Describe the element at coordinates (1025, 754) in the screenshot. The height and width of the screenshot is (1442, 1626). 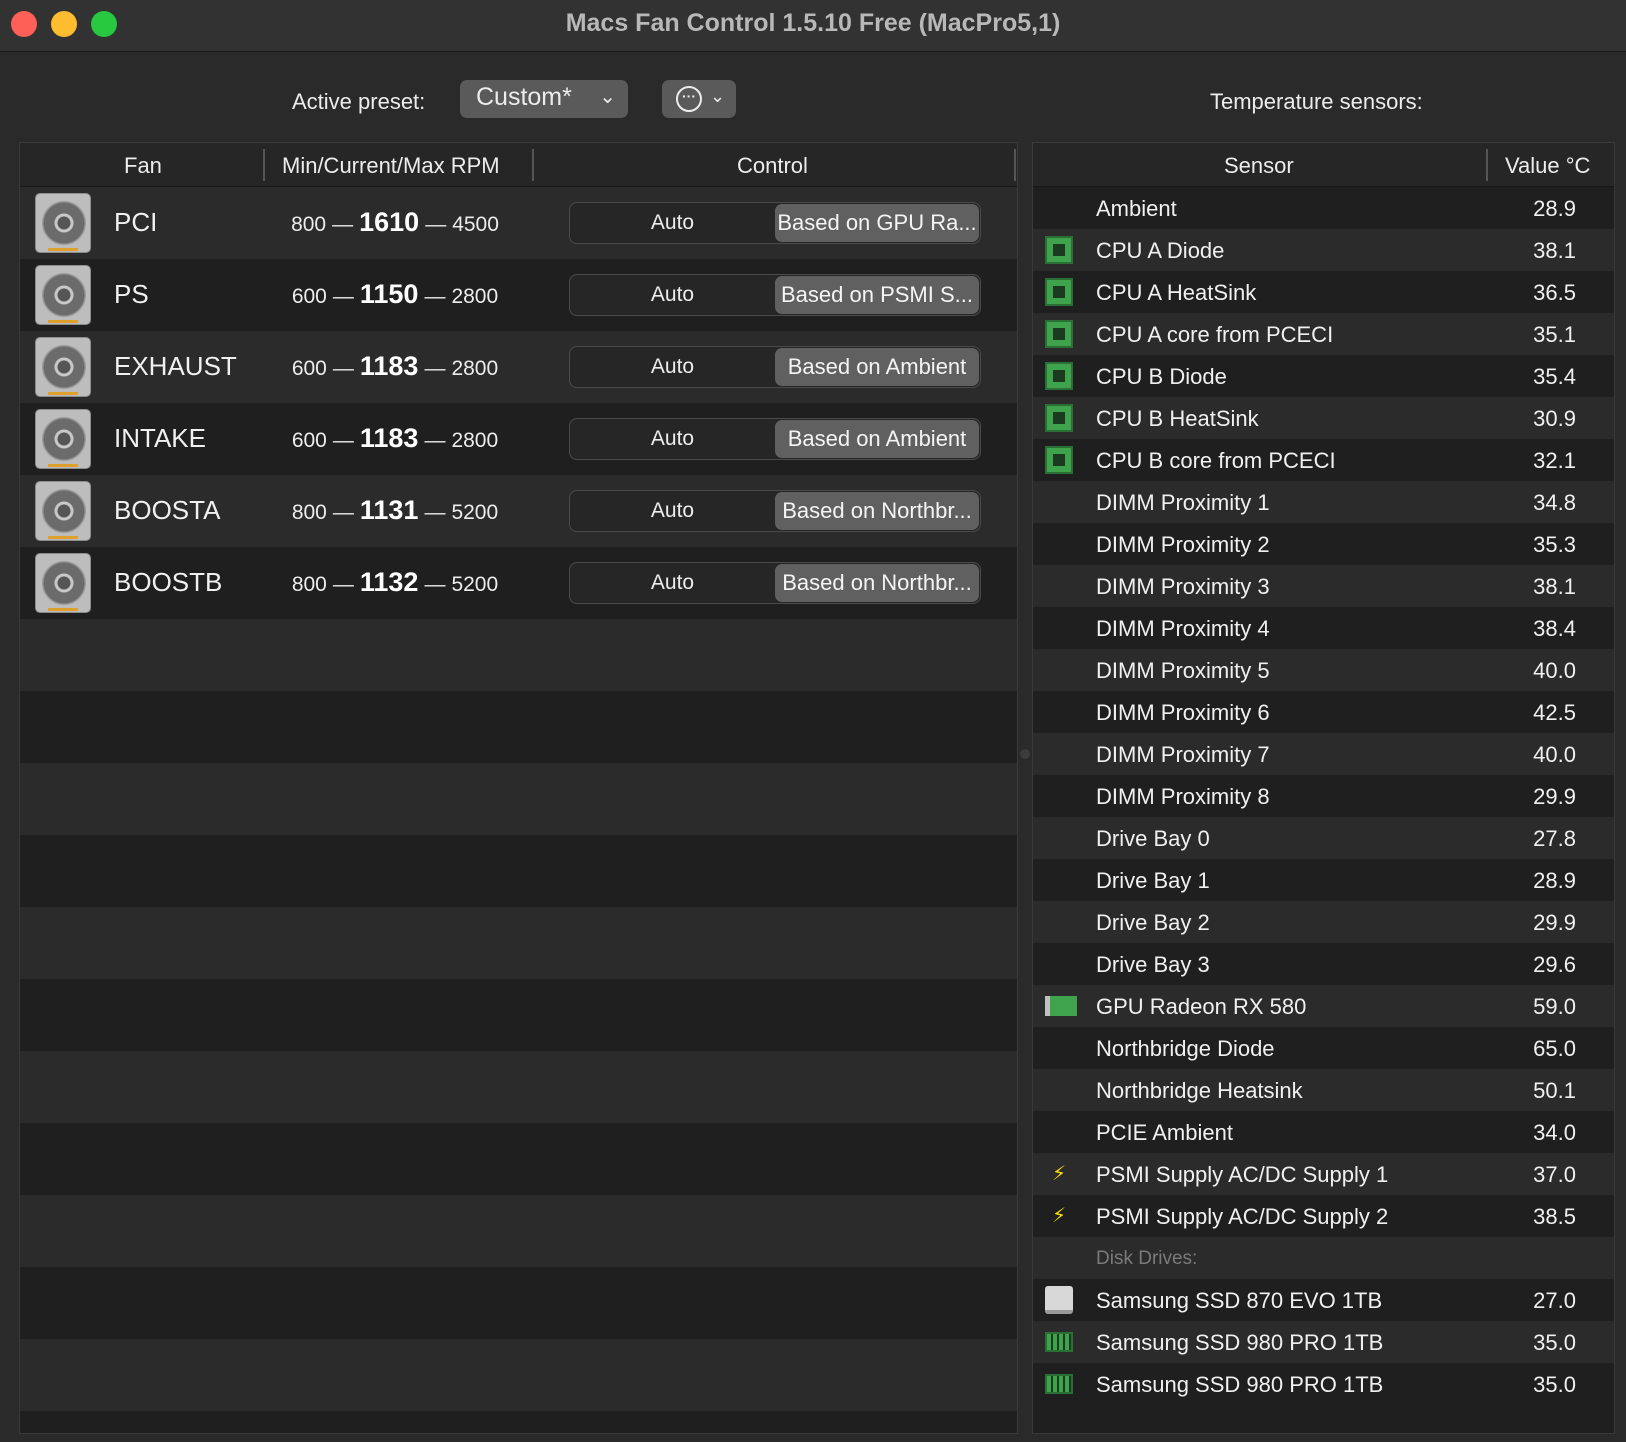
I see `split-view-handle` at that location.